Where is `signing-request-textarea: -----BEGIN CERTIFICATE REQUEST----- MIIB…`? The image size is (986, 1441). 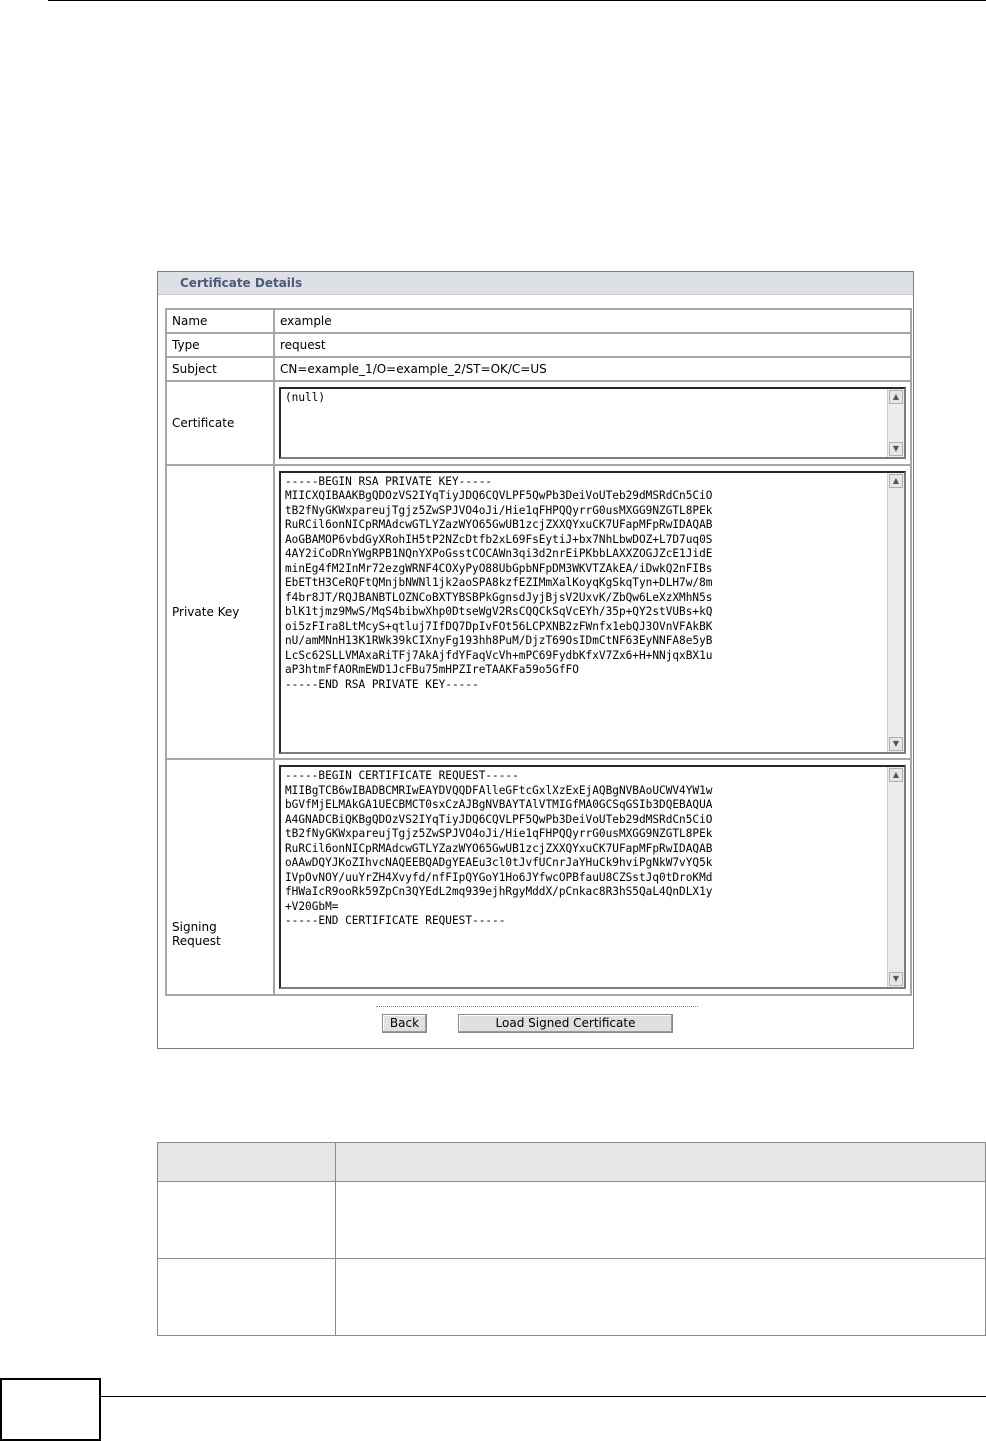 signing-request-textarea: -----BEGIN CERTIFICATE REQUEST----- MIIB… is located at coordinates (592, 877).